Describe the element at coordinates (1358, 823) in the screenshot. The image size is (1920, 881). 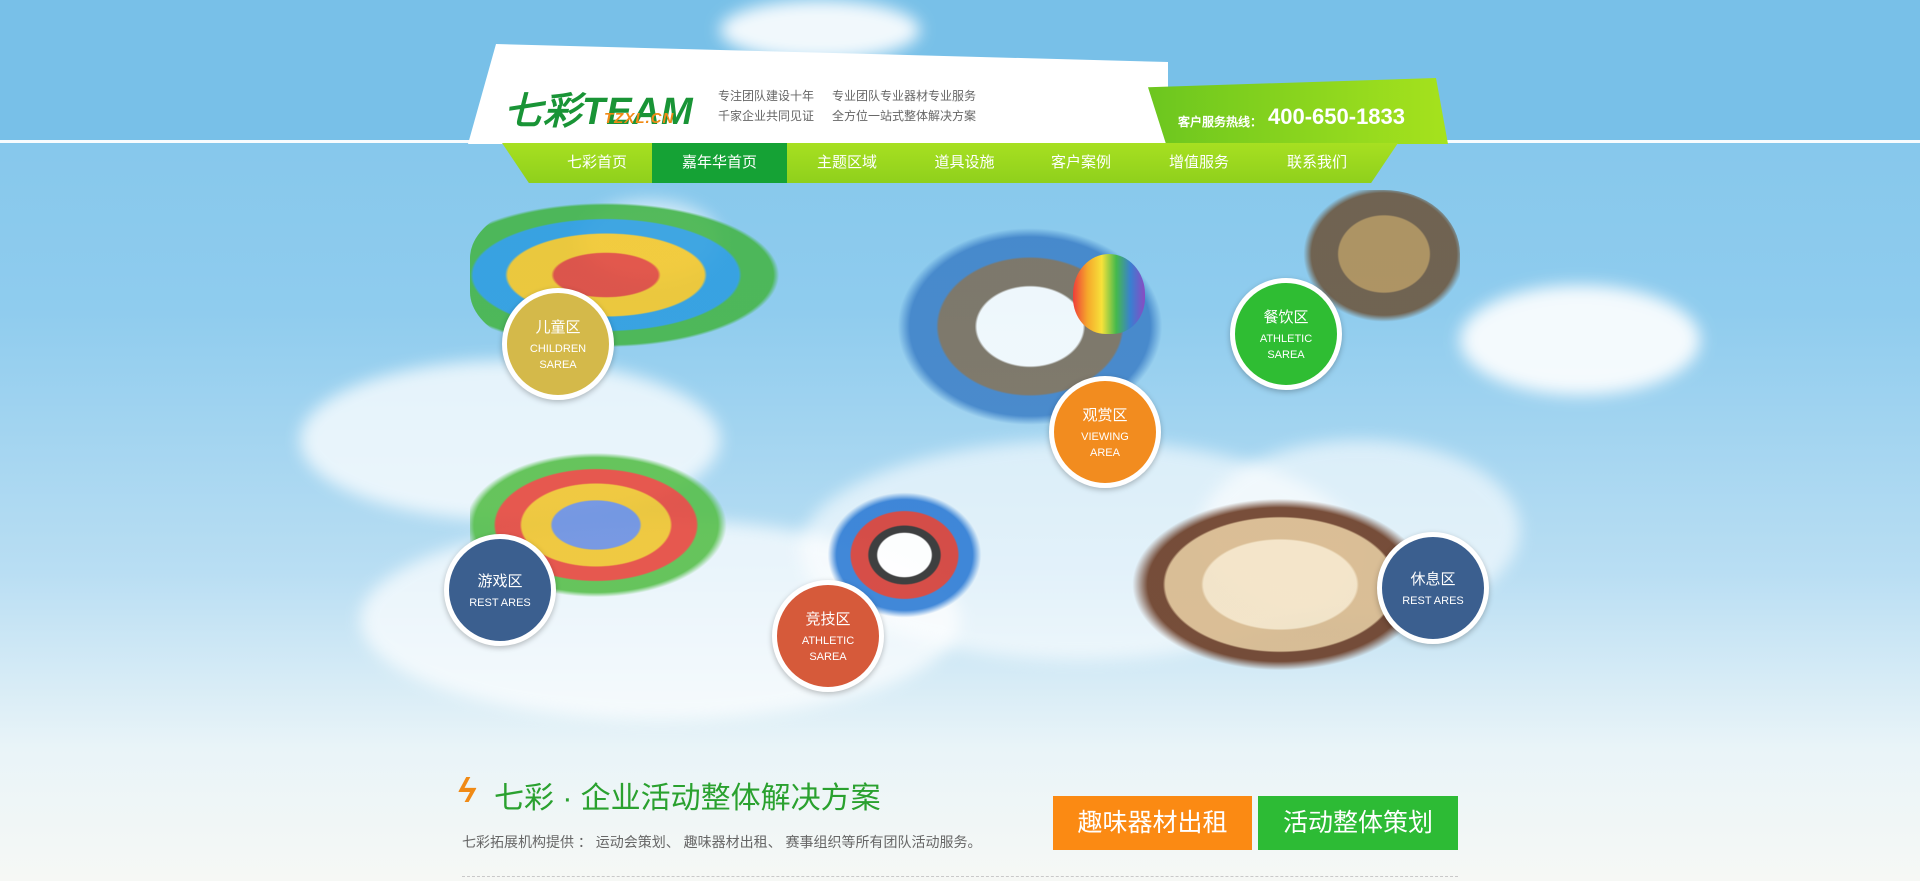
I see `event-planning-button: 活动整体策划` at that location.